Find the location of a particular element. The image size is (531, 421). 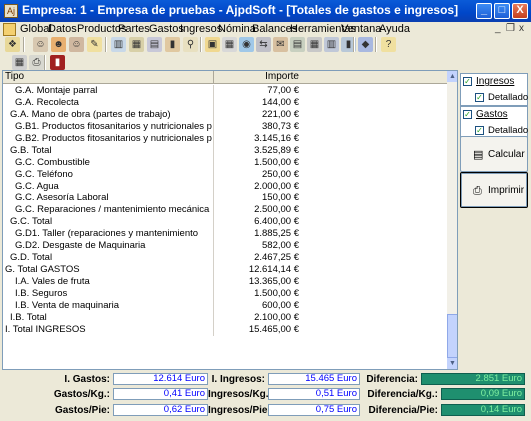

table-row: I. Total INGRESOS 15.465,00 € is located at coordinates (225, 329).